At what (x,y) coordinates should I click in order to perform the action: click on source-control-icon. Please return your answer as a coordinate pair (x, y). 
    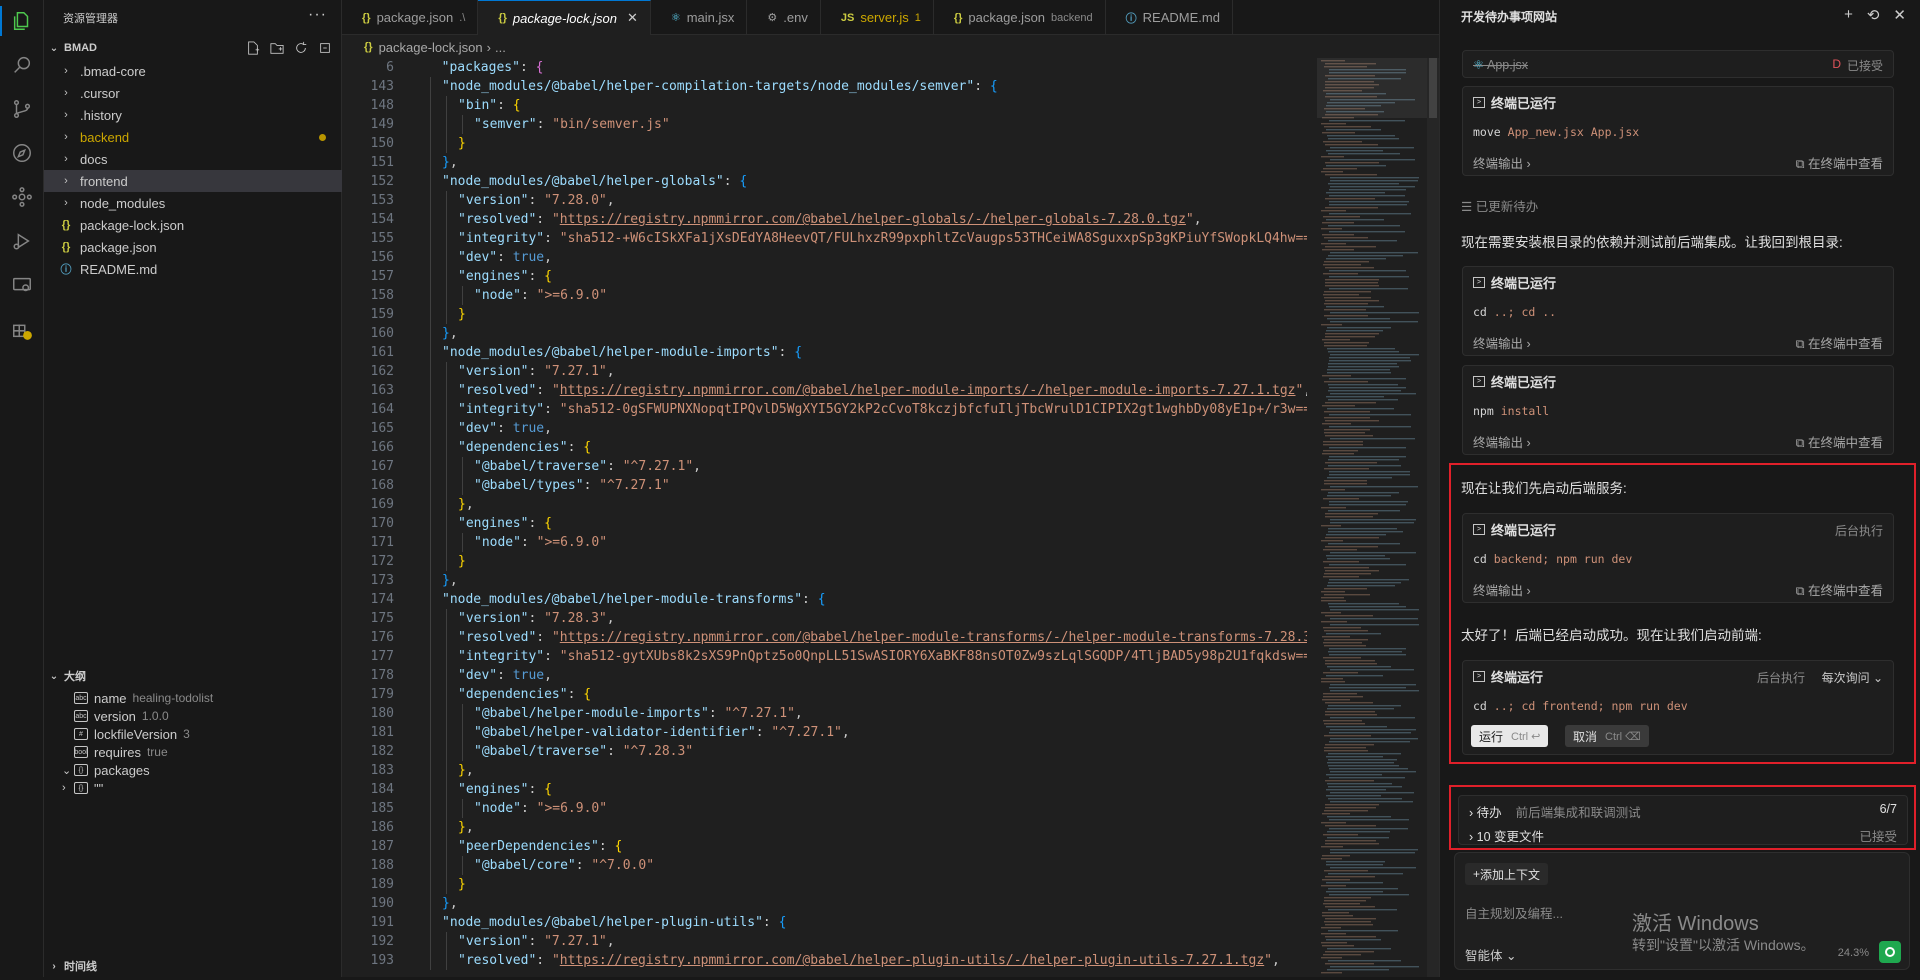
    Looking at the image, I should click on (22, 109).